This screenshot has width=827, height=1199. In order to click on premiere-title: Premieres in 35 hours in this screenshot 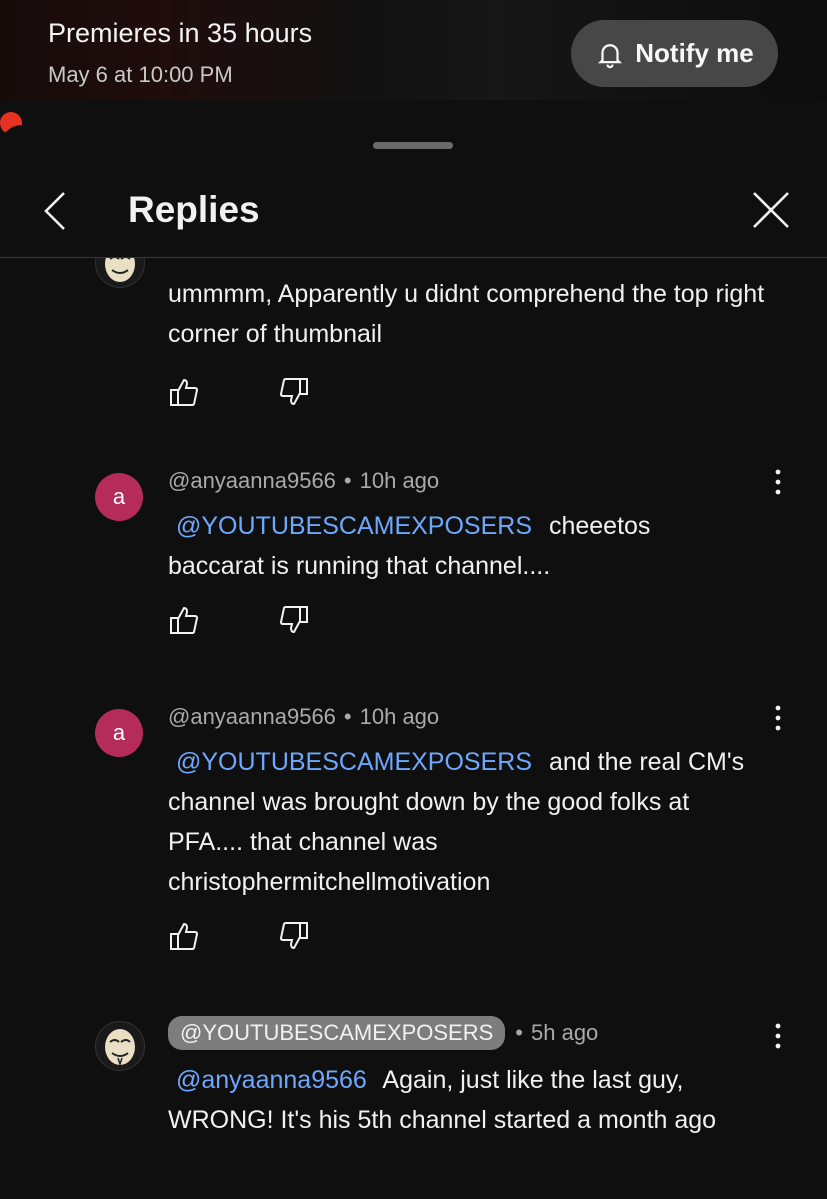, I will do `click(180, 33)`.